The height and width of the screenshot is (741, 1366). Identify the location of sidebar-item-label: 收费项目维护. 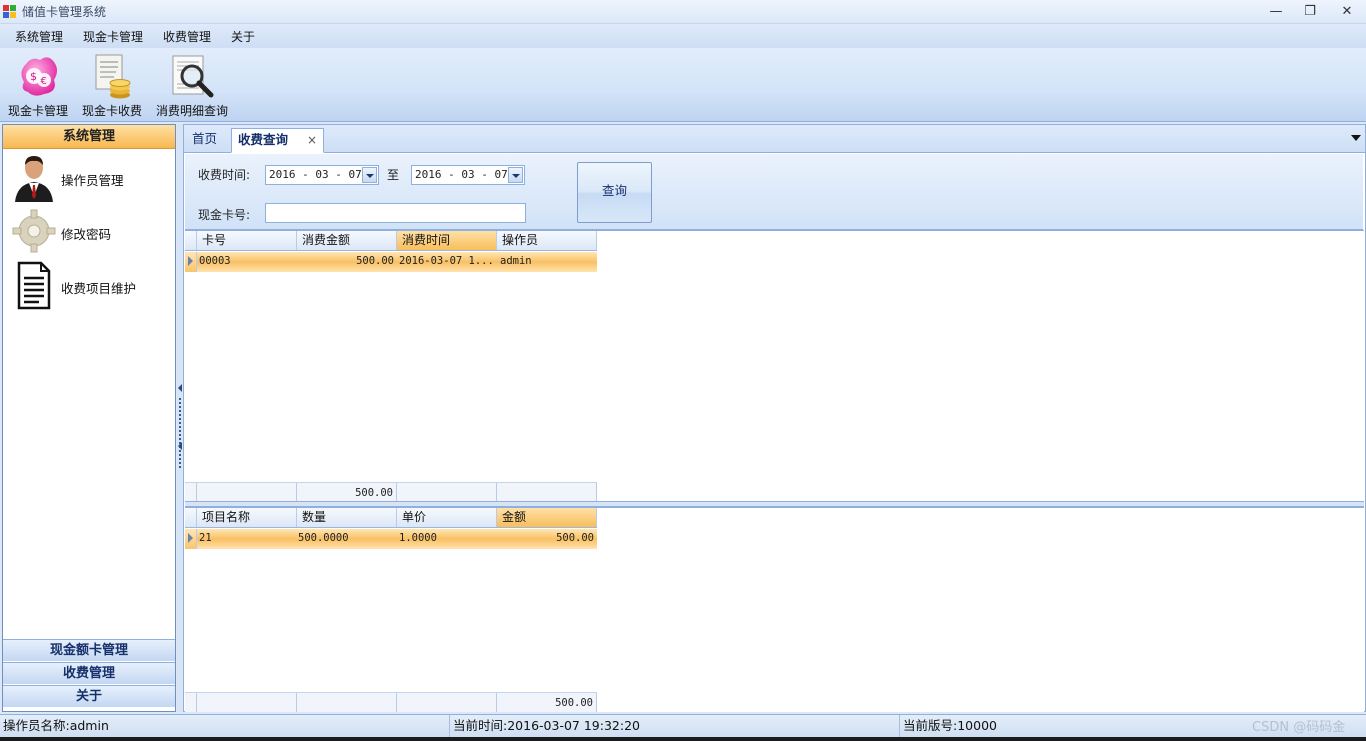
(99, 288).